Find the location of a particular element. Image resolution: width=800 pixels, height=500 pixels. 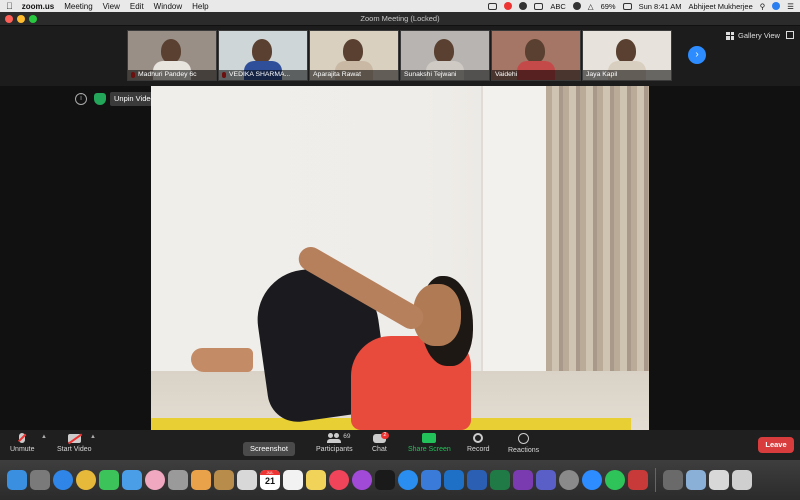

calendar-day: 21 is located at coordinates (269, 481).